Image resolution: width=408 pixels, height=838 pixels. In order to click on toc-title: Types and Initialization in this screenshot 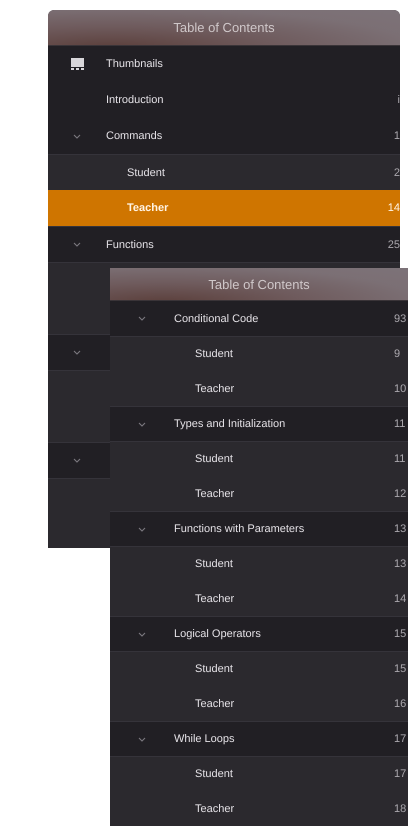, I will do `click(230, 424)`.